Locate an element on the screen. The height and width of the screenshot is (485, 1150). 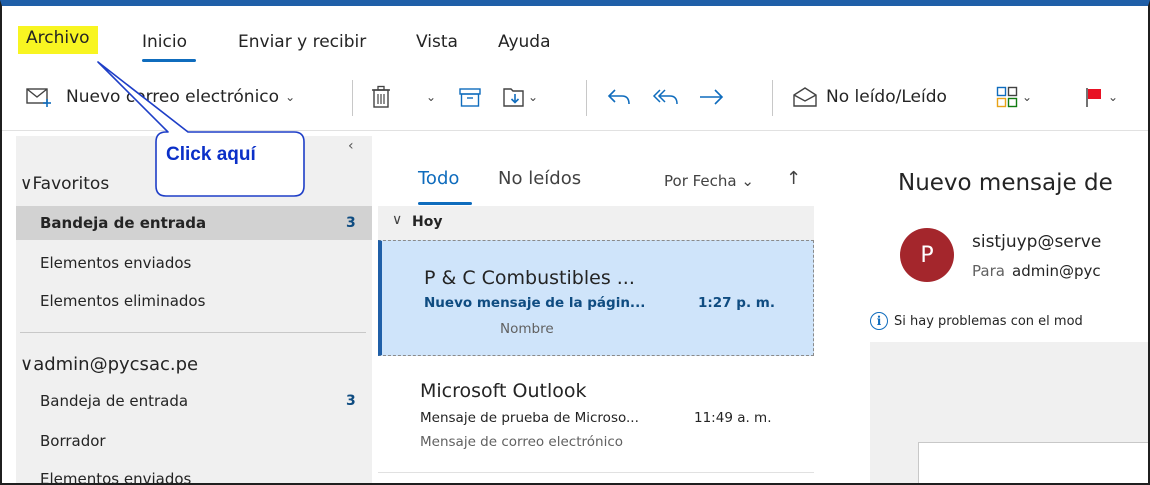
display-problem-text: Si hay problemas con el mod is located at coordinates (988, 321).